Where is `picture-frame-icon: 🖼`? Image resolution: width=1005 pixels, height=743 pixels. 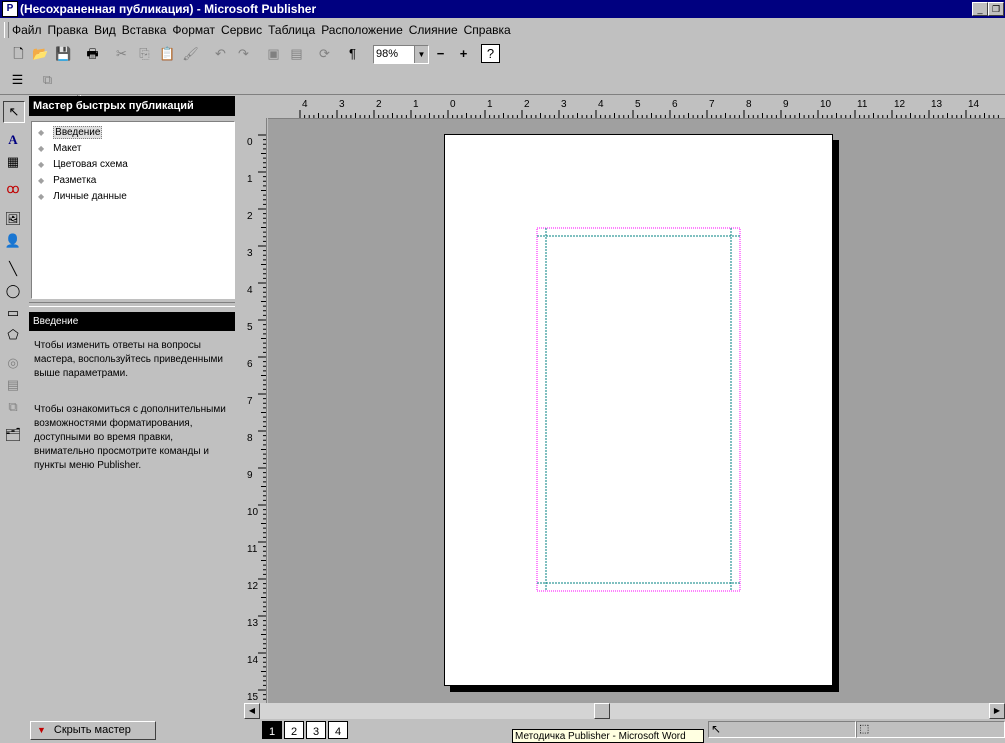
picture-frame-icon: 🖼 is located at coordinates (13, 219).